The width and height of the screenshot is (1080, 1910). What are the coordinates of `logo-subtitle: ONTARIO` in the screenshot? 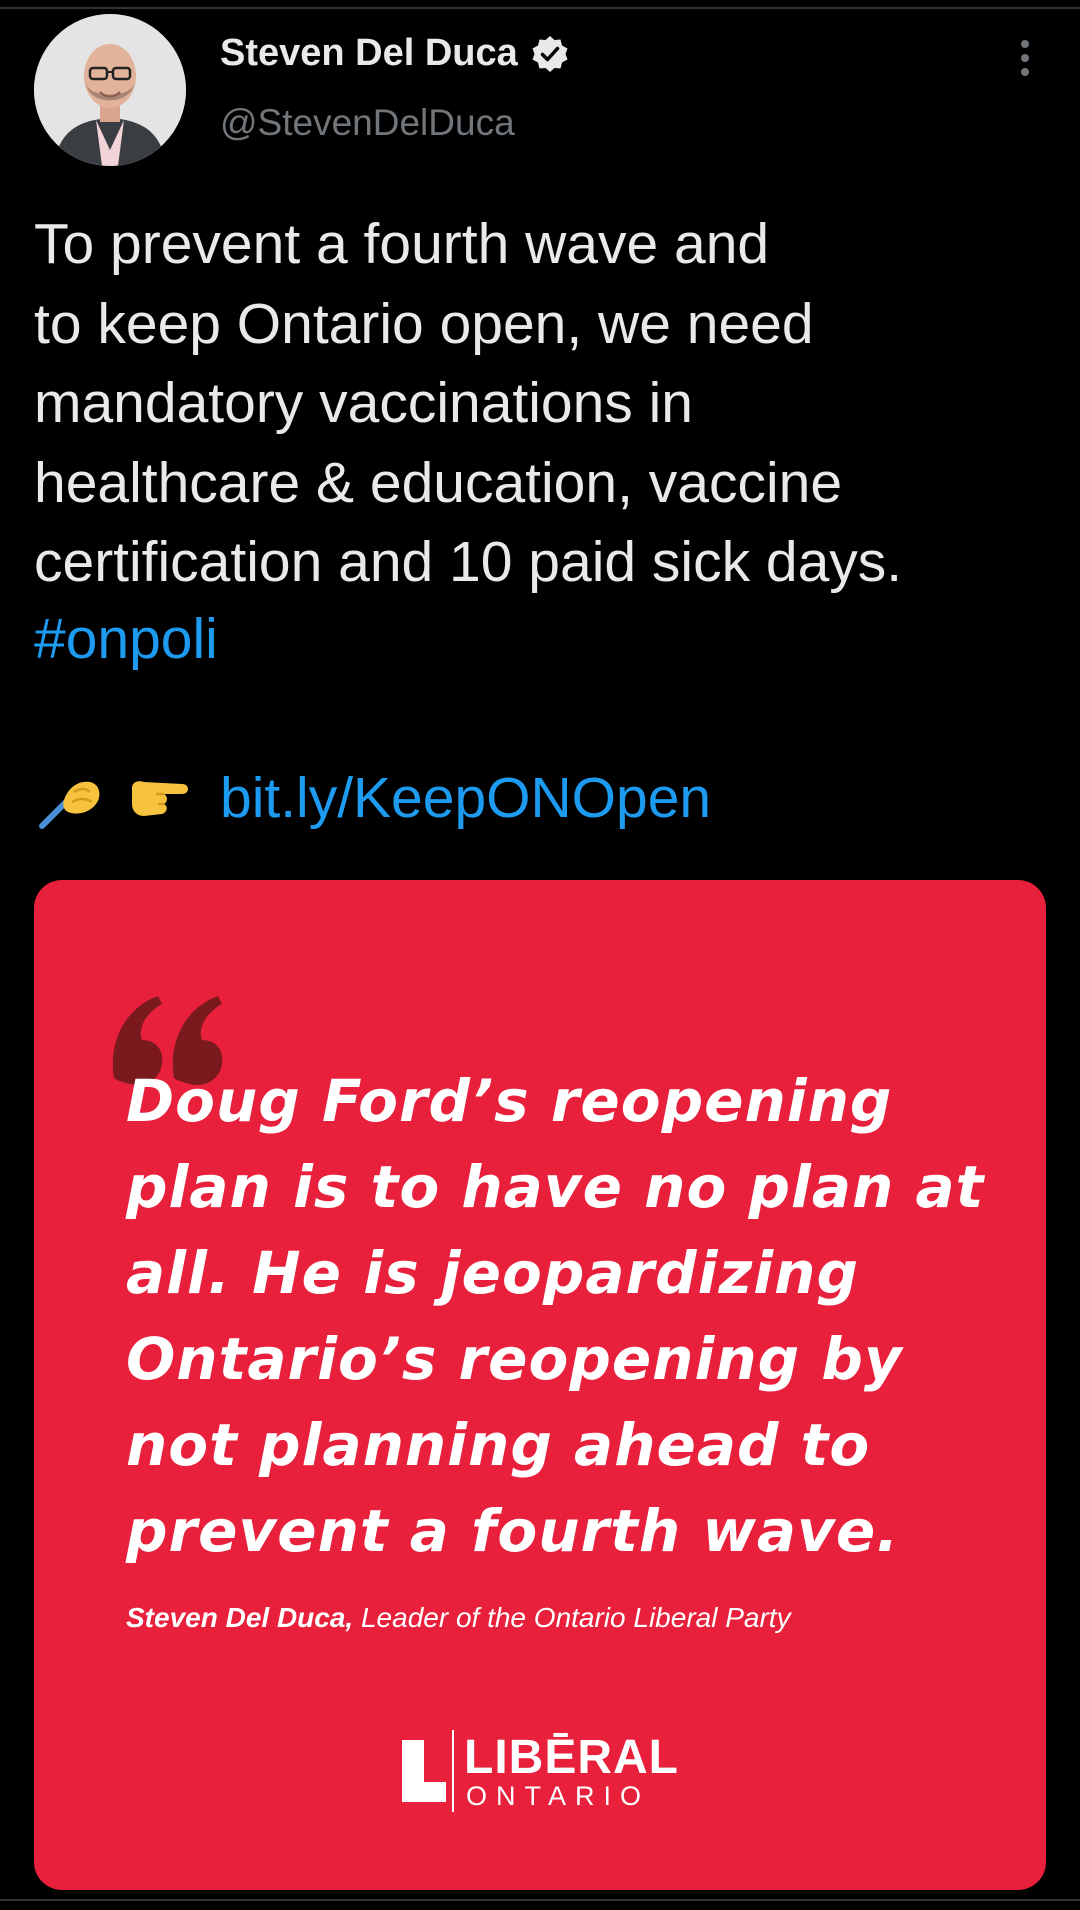 It's located at (558, 1796).